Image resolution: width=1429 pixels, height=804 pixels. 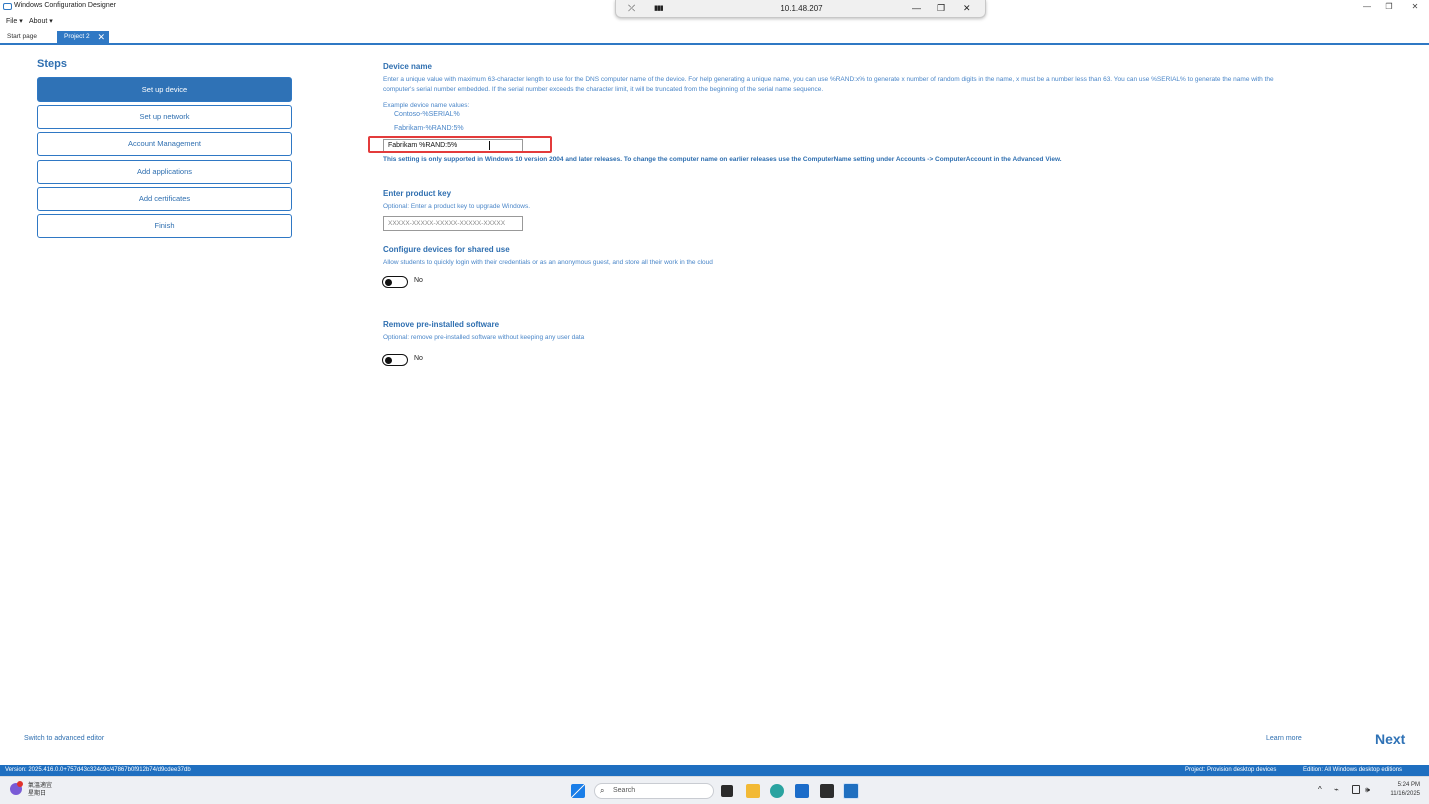 What do you see at coordinates (77, 36) in the screenshot?
I see `tab-label: Project 2` at bounding box center [77, 36].